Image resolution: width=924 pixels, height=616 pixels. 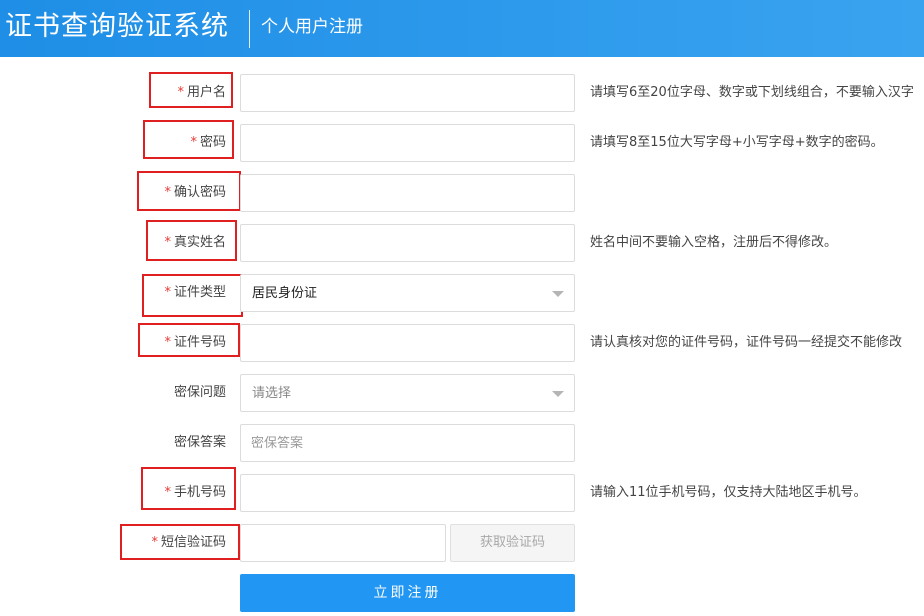 I want to click on form-row-id-number: * 证件号码 请认真核对您的证件号码，证件号码一经提交不能修改, so click(x=462, y=342).